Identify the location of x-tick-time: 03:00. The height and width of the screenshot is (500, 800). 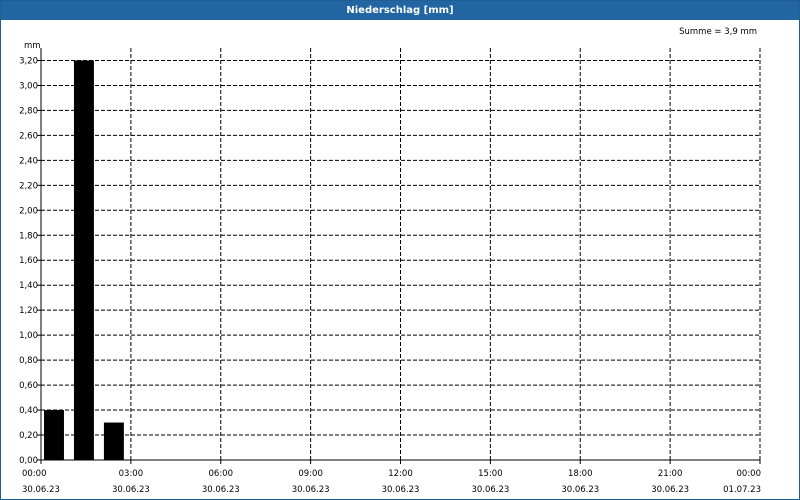
(131, 474).